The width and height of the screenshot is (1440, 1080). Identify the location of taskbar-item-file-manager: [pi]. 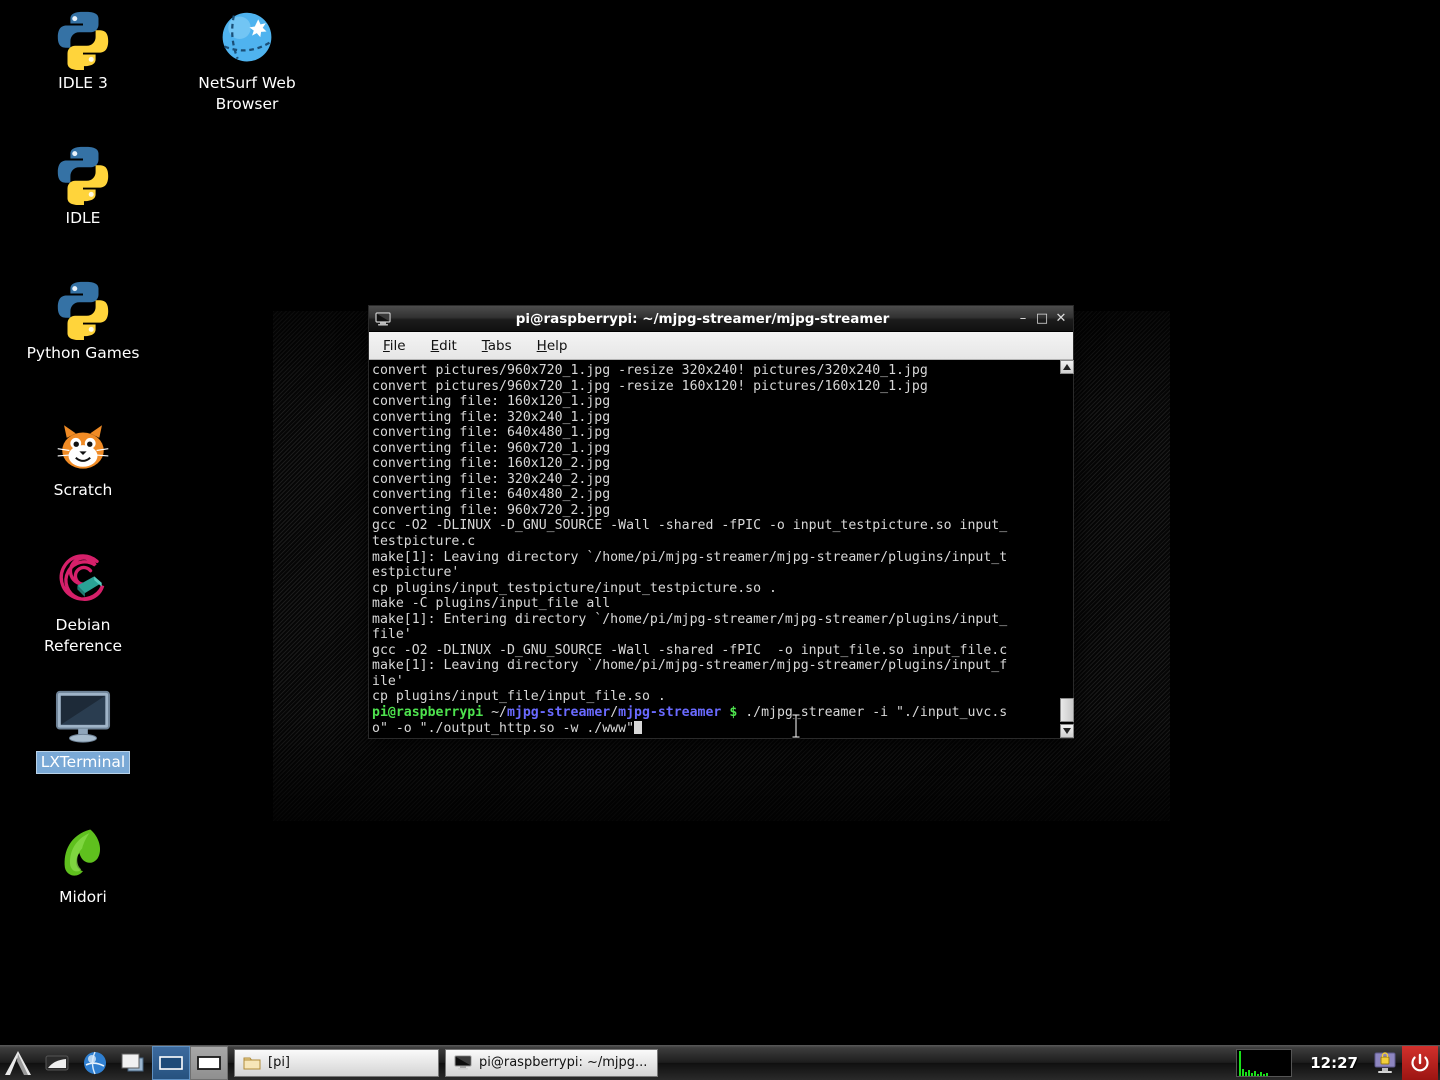
(336, 1062).